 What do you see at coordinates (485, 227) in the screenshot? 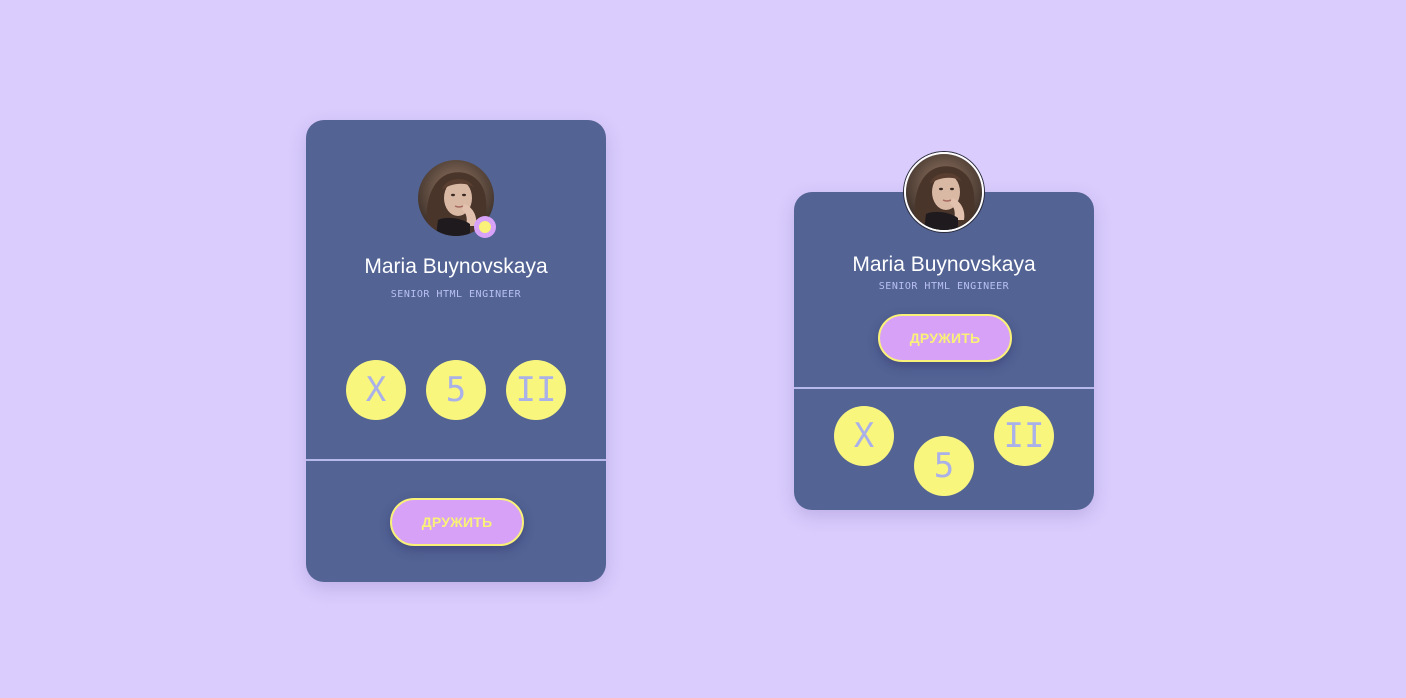
I see `online-status-icon` at bounding box center [485, 227].